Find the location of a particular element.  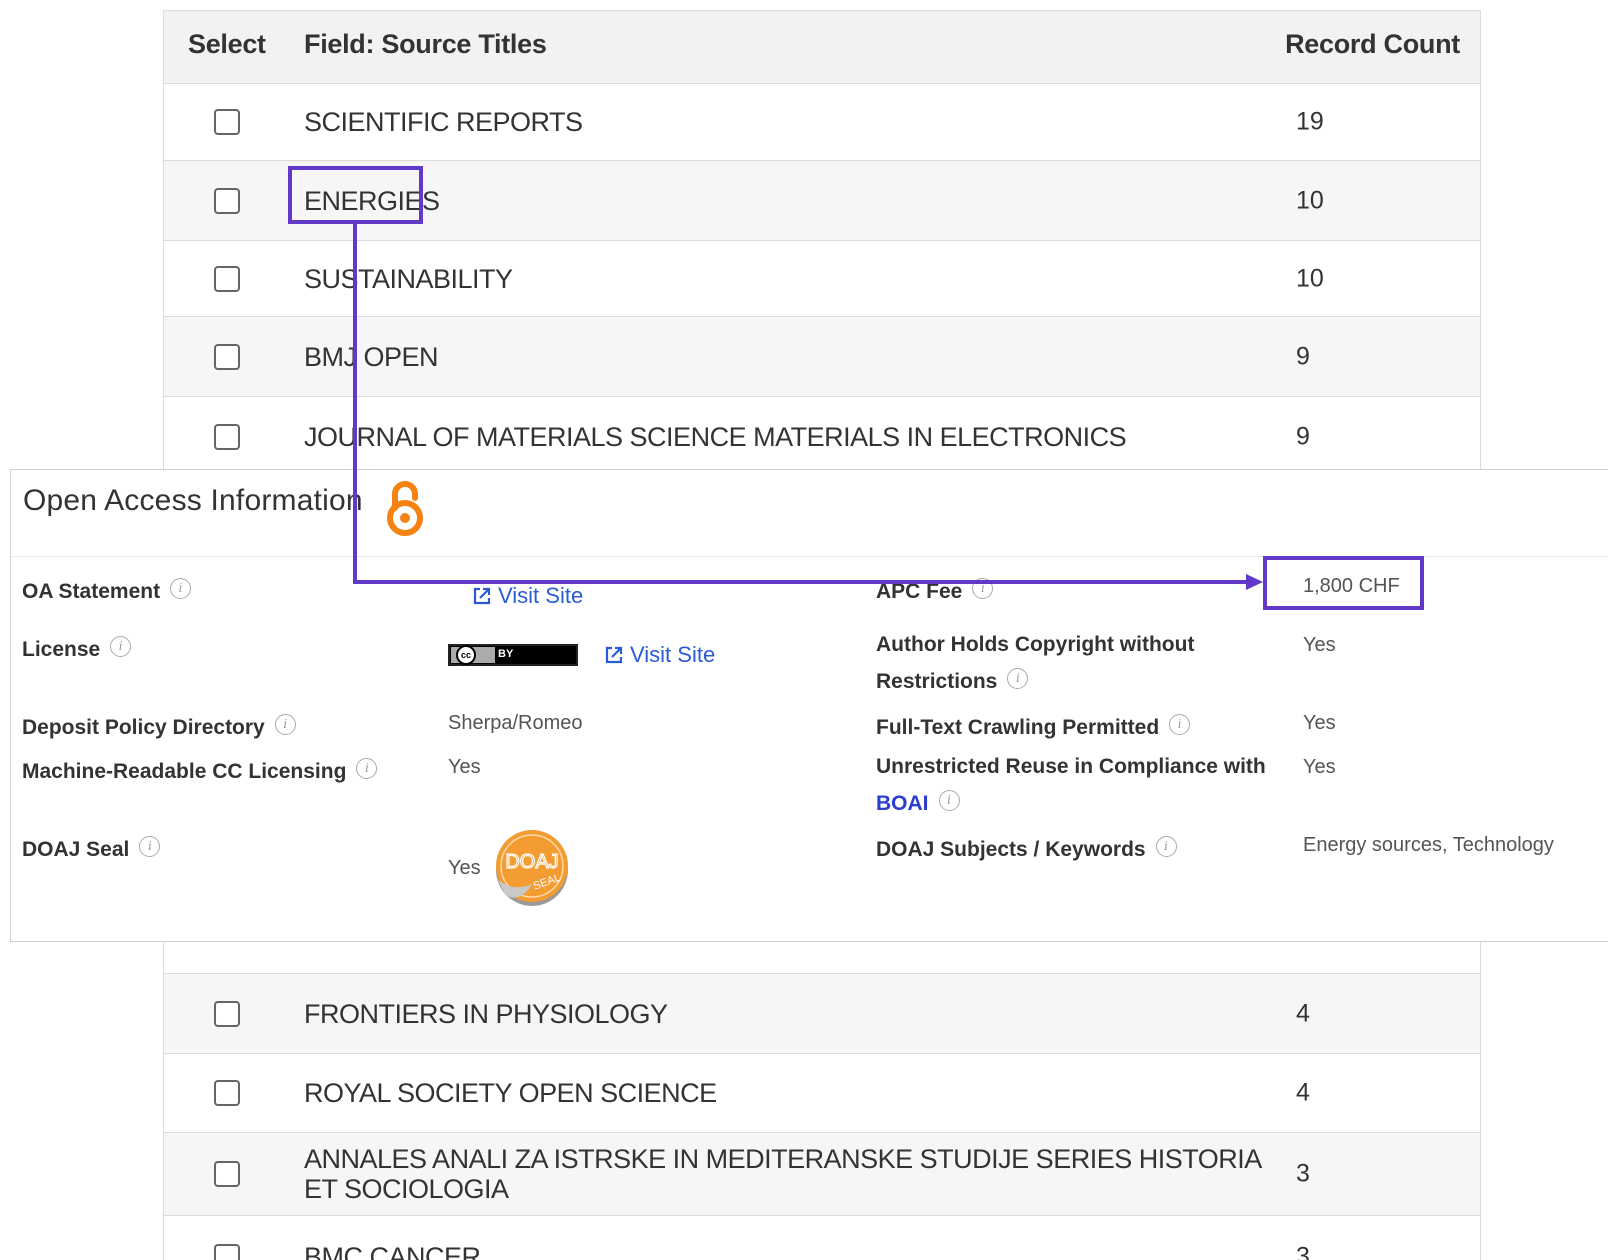

author-copyright-label: Author Holds Copyright without is located at coordinates (1035, 644).